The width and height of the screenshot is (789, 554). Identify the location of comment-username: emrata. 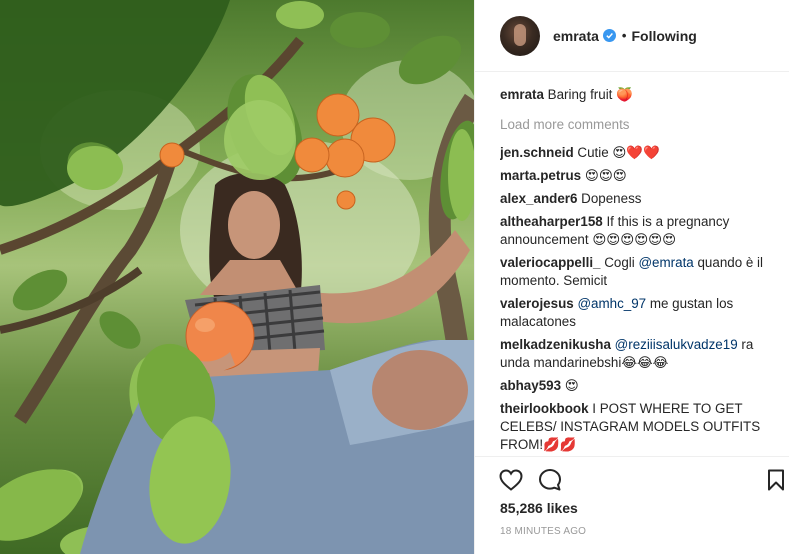
(522, 94).